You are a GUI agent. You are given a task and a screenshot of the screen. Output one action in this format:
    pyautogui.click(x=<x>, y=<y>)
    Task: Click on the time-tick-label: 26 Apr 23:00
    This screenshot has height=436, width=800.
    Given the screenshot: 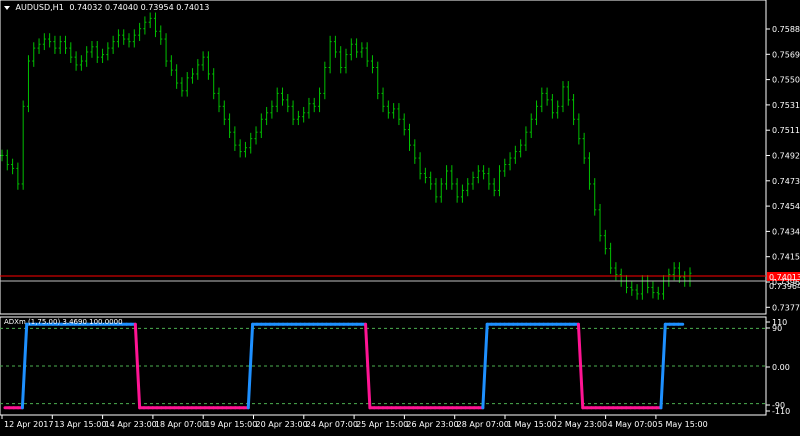 What is the action you would take?
    pyautogui.click(x=432, y=424)
    